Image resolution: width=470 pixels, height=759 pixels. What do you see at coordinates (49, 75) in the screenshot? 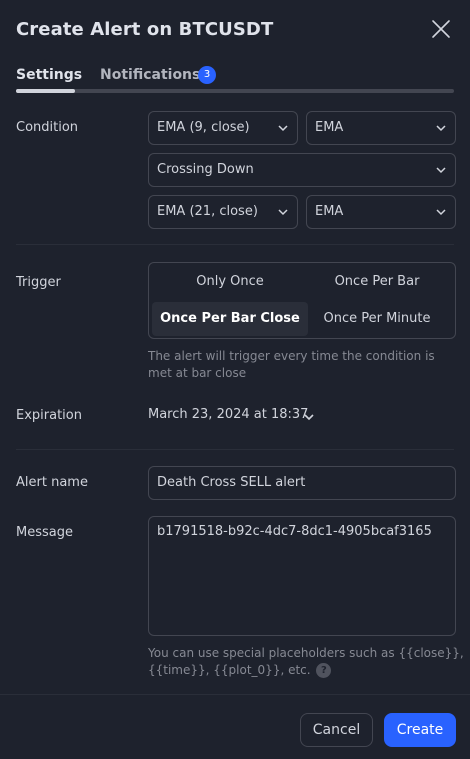
I see `tab-settings: Settings` at bounding box center [49, 75].